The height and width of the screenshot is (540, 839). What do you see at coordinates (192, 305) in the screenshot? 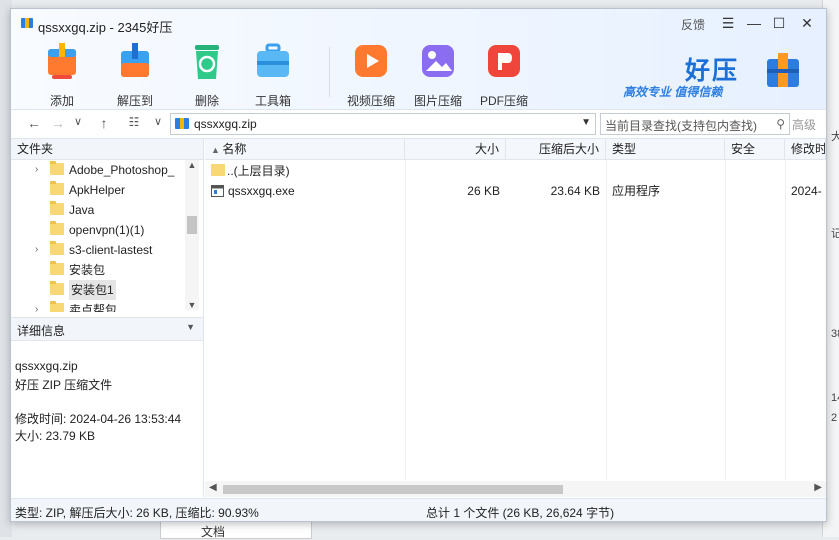
I see `scroll-down-icon: ▼` at bounding box center [192, 305].